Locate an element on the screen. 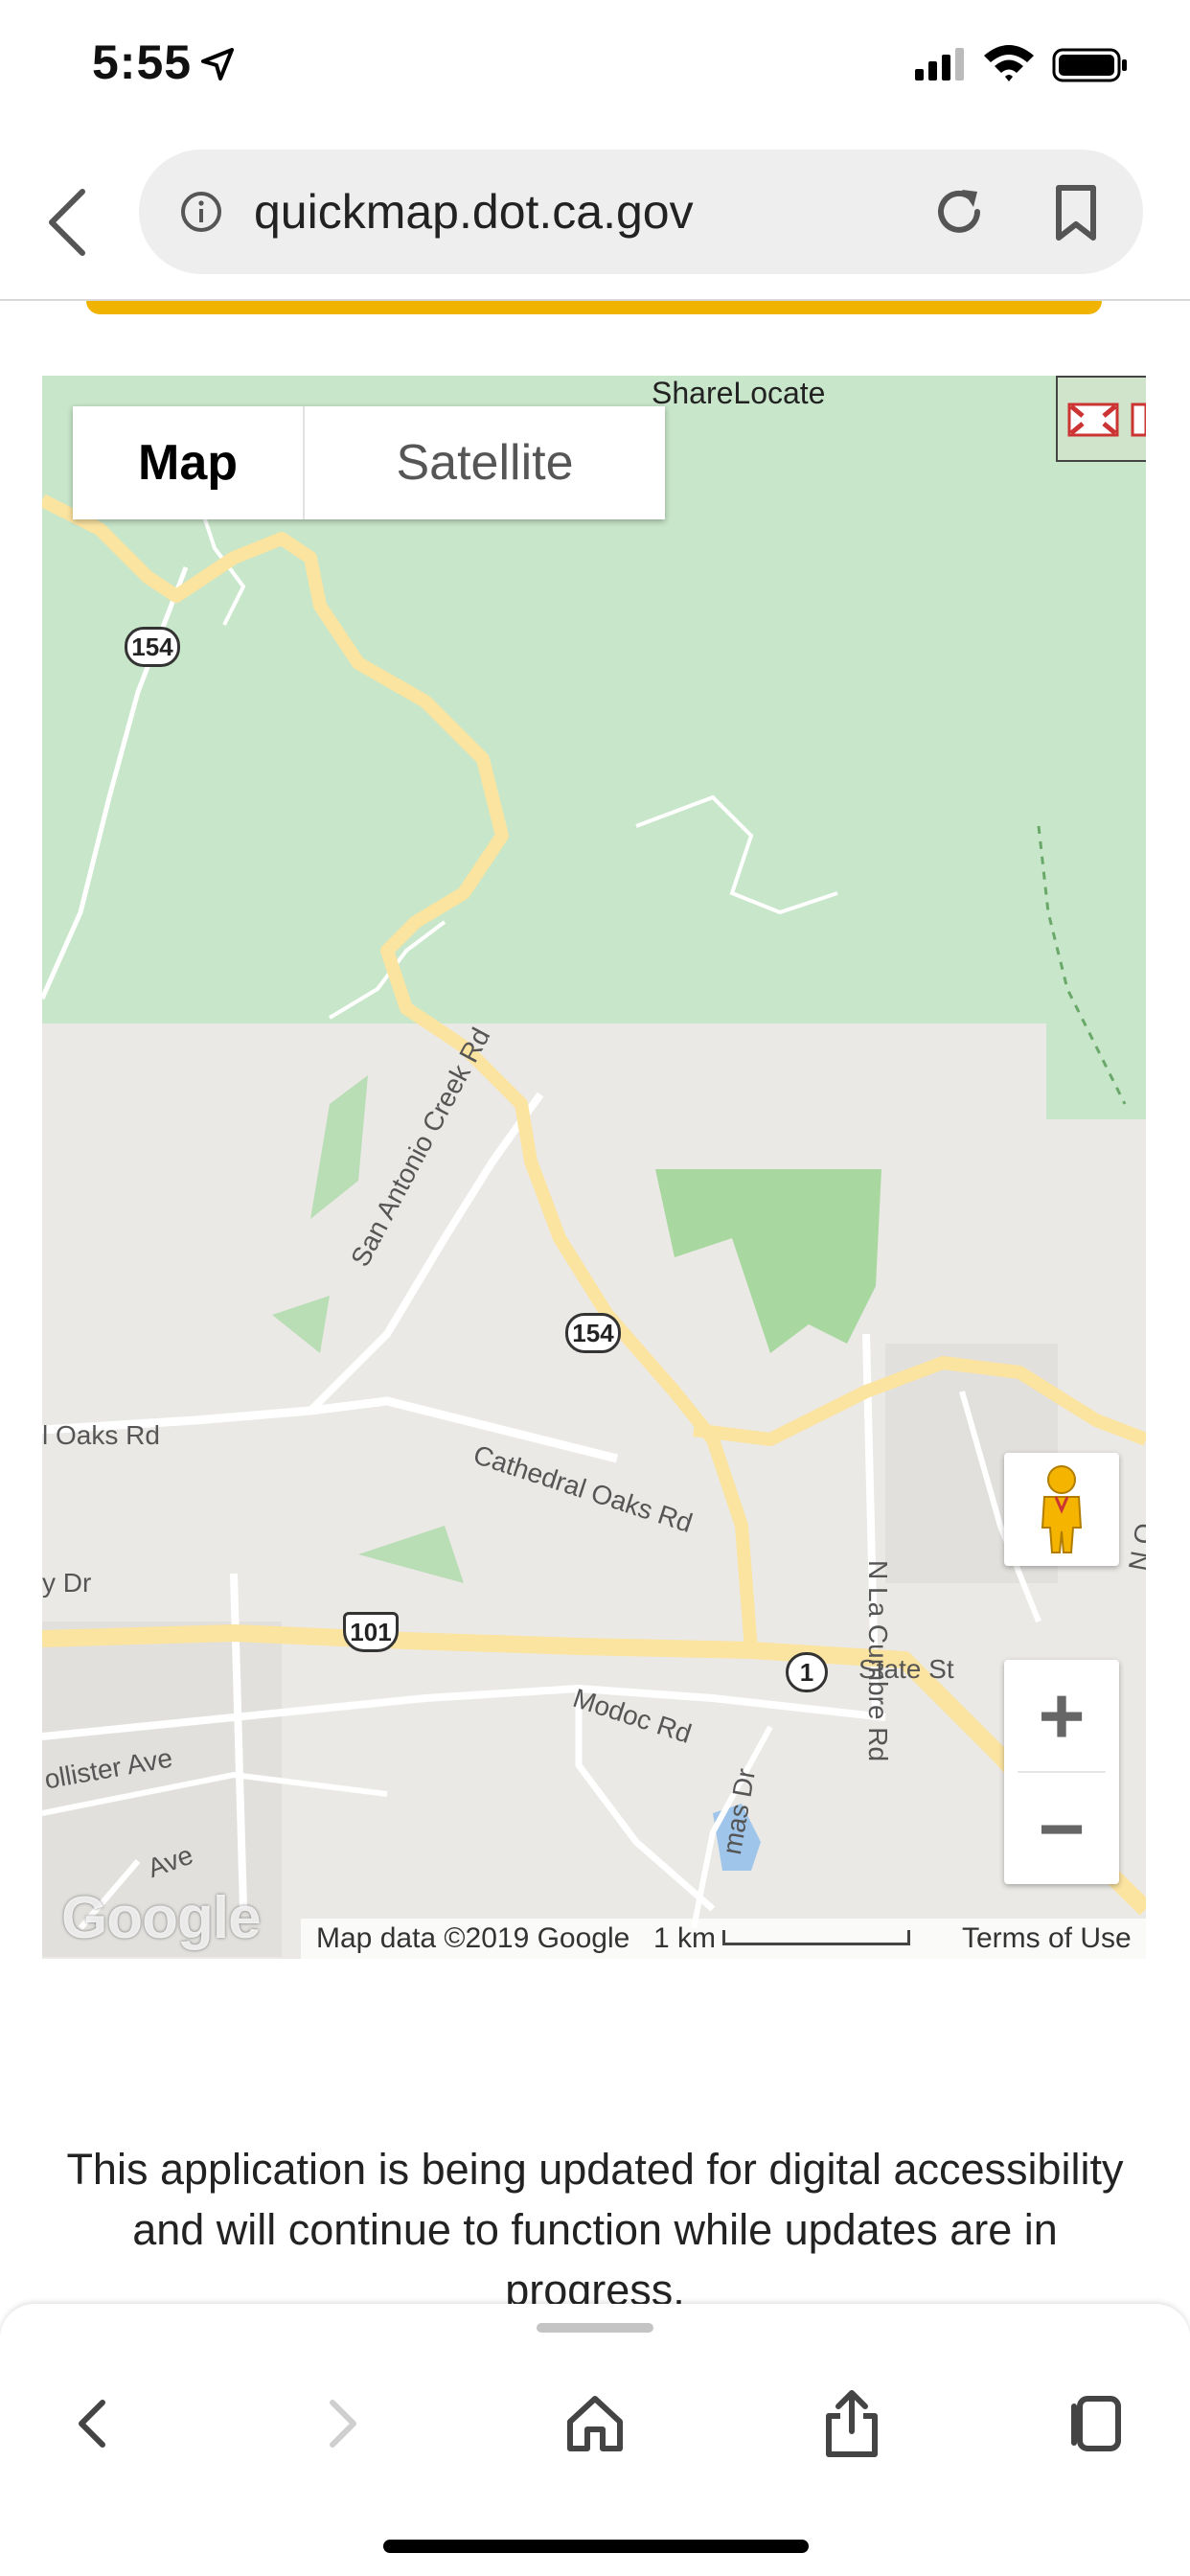 The image size is (1190, 2576). back-icon is located at coordinates (92, 2424).